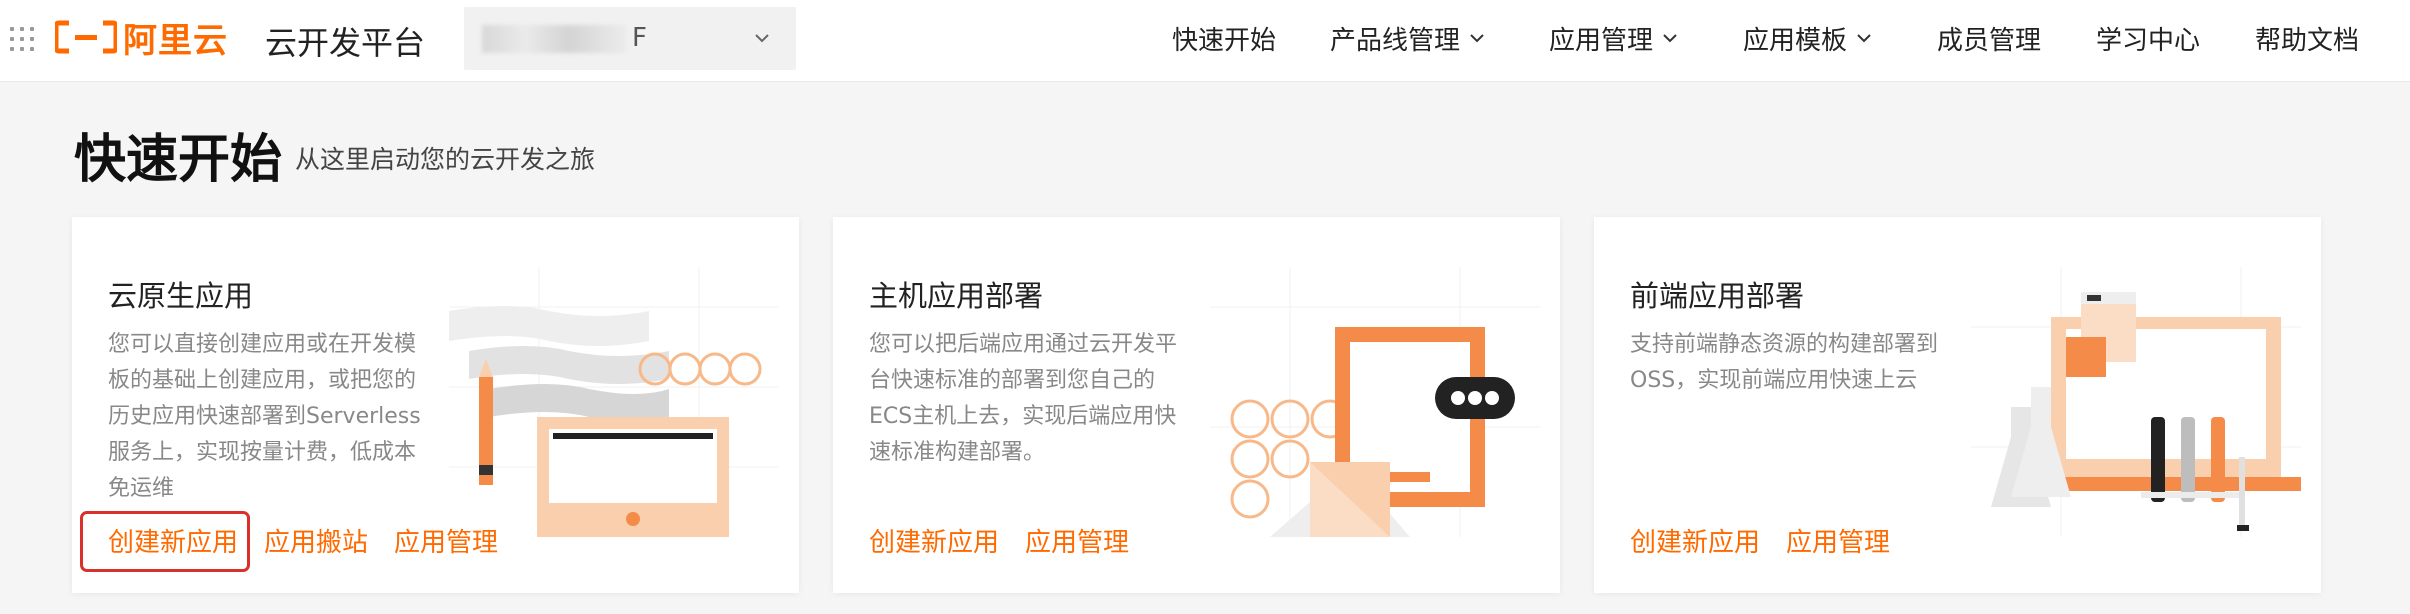  I want to click on nav-label: 成员管理, so click(1989, 40).